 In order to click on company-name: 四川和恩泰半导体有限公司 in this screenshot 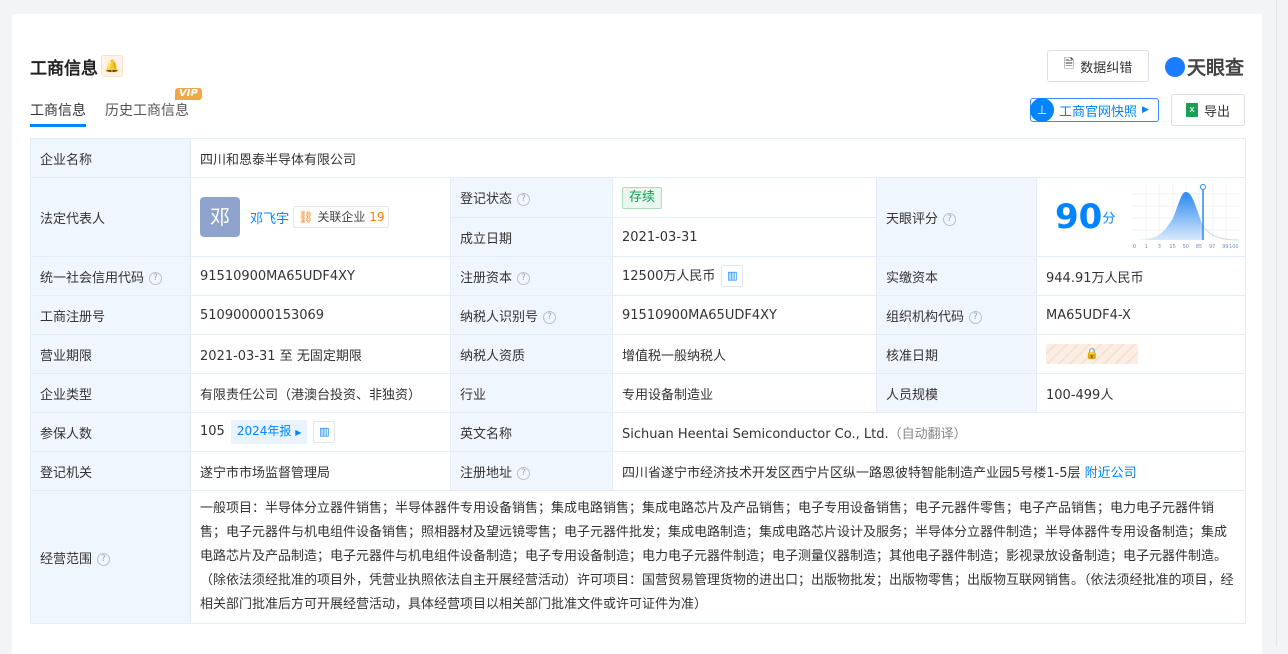, I will do `click(718, 158)`.